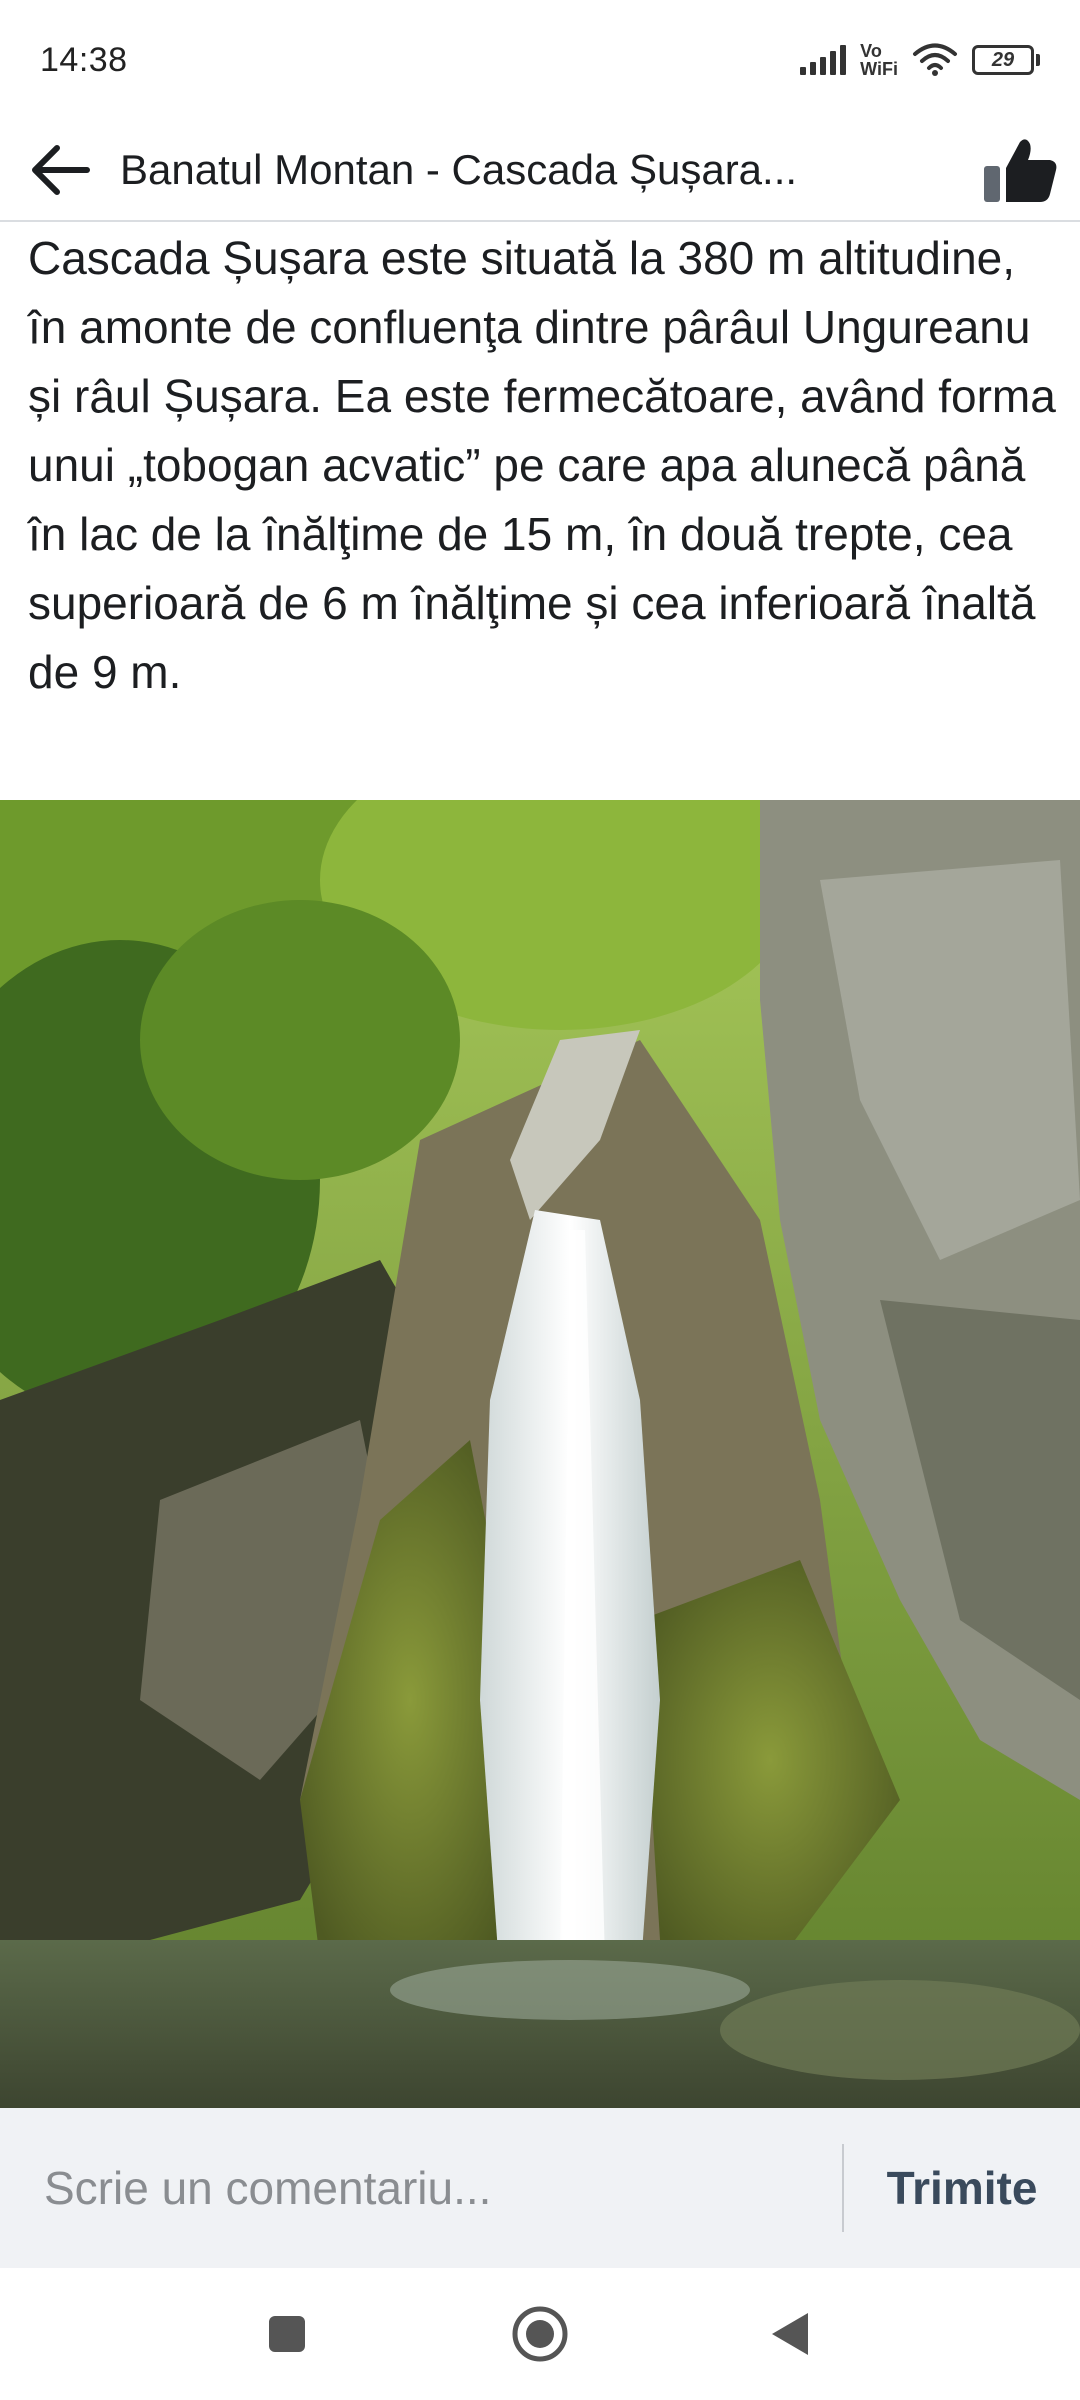 The width and height of the screenshot is (1080, 2400). What do you see at coordinates (84, 59) in the screenshot?
I see `status-time: 14:38` at bounding box center [84, 59].